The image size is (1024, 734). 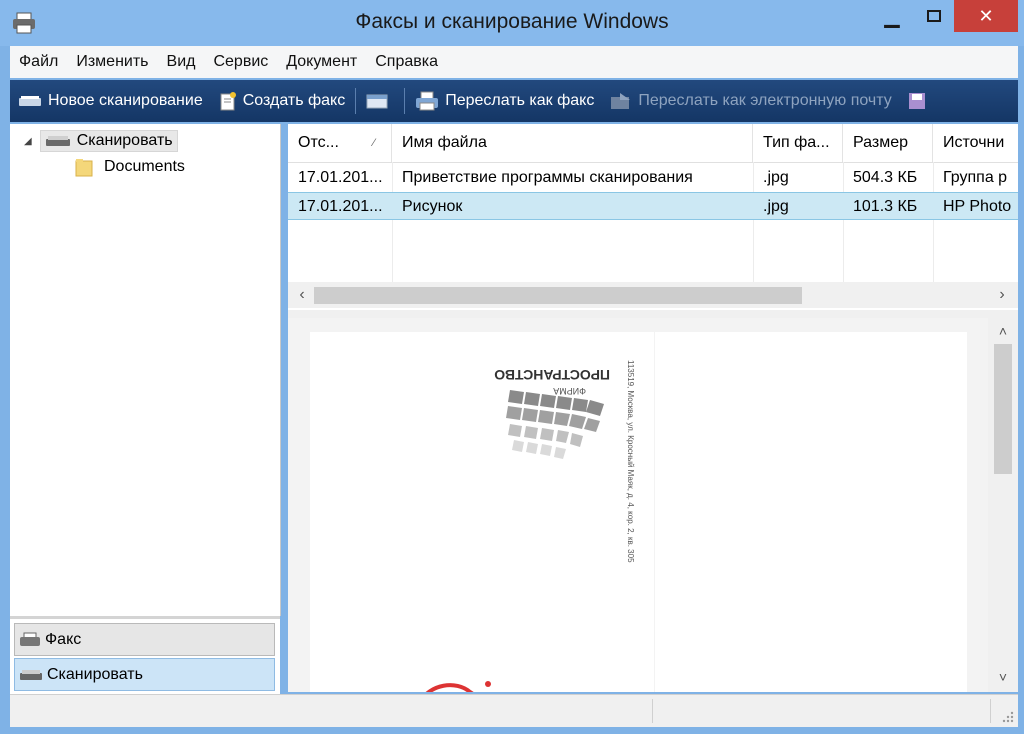 What do you see at coordinates (572, 143) in the screenshot?
I see `column-header-filename: Имя файла` at bounding box center [572, 143].